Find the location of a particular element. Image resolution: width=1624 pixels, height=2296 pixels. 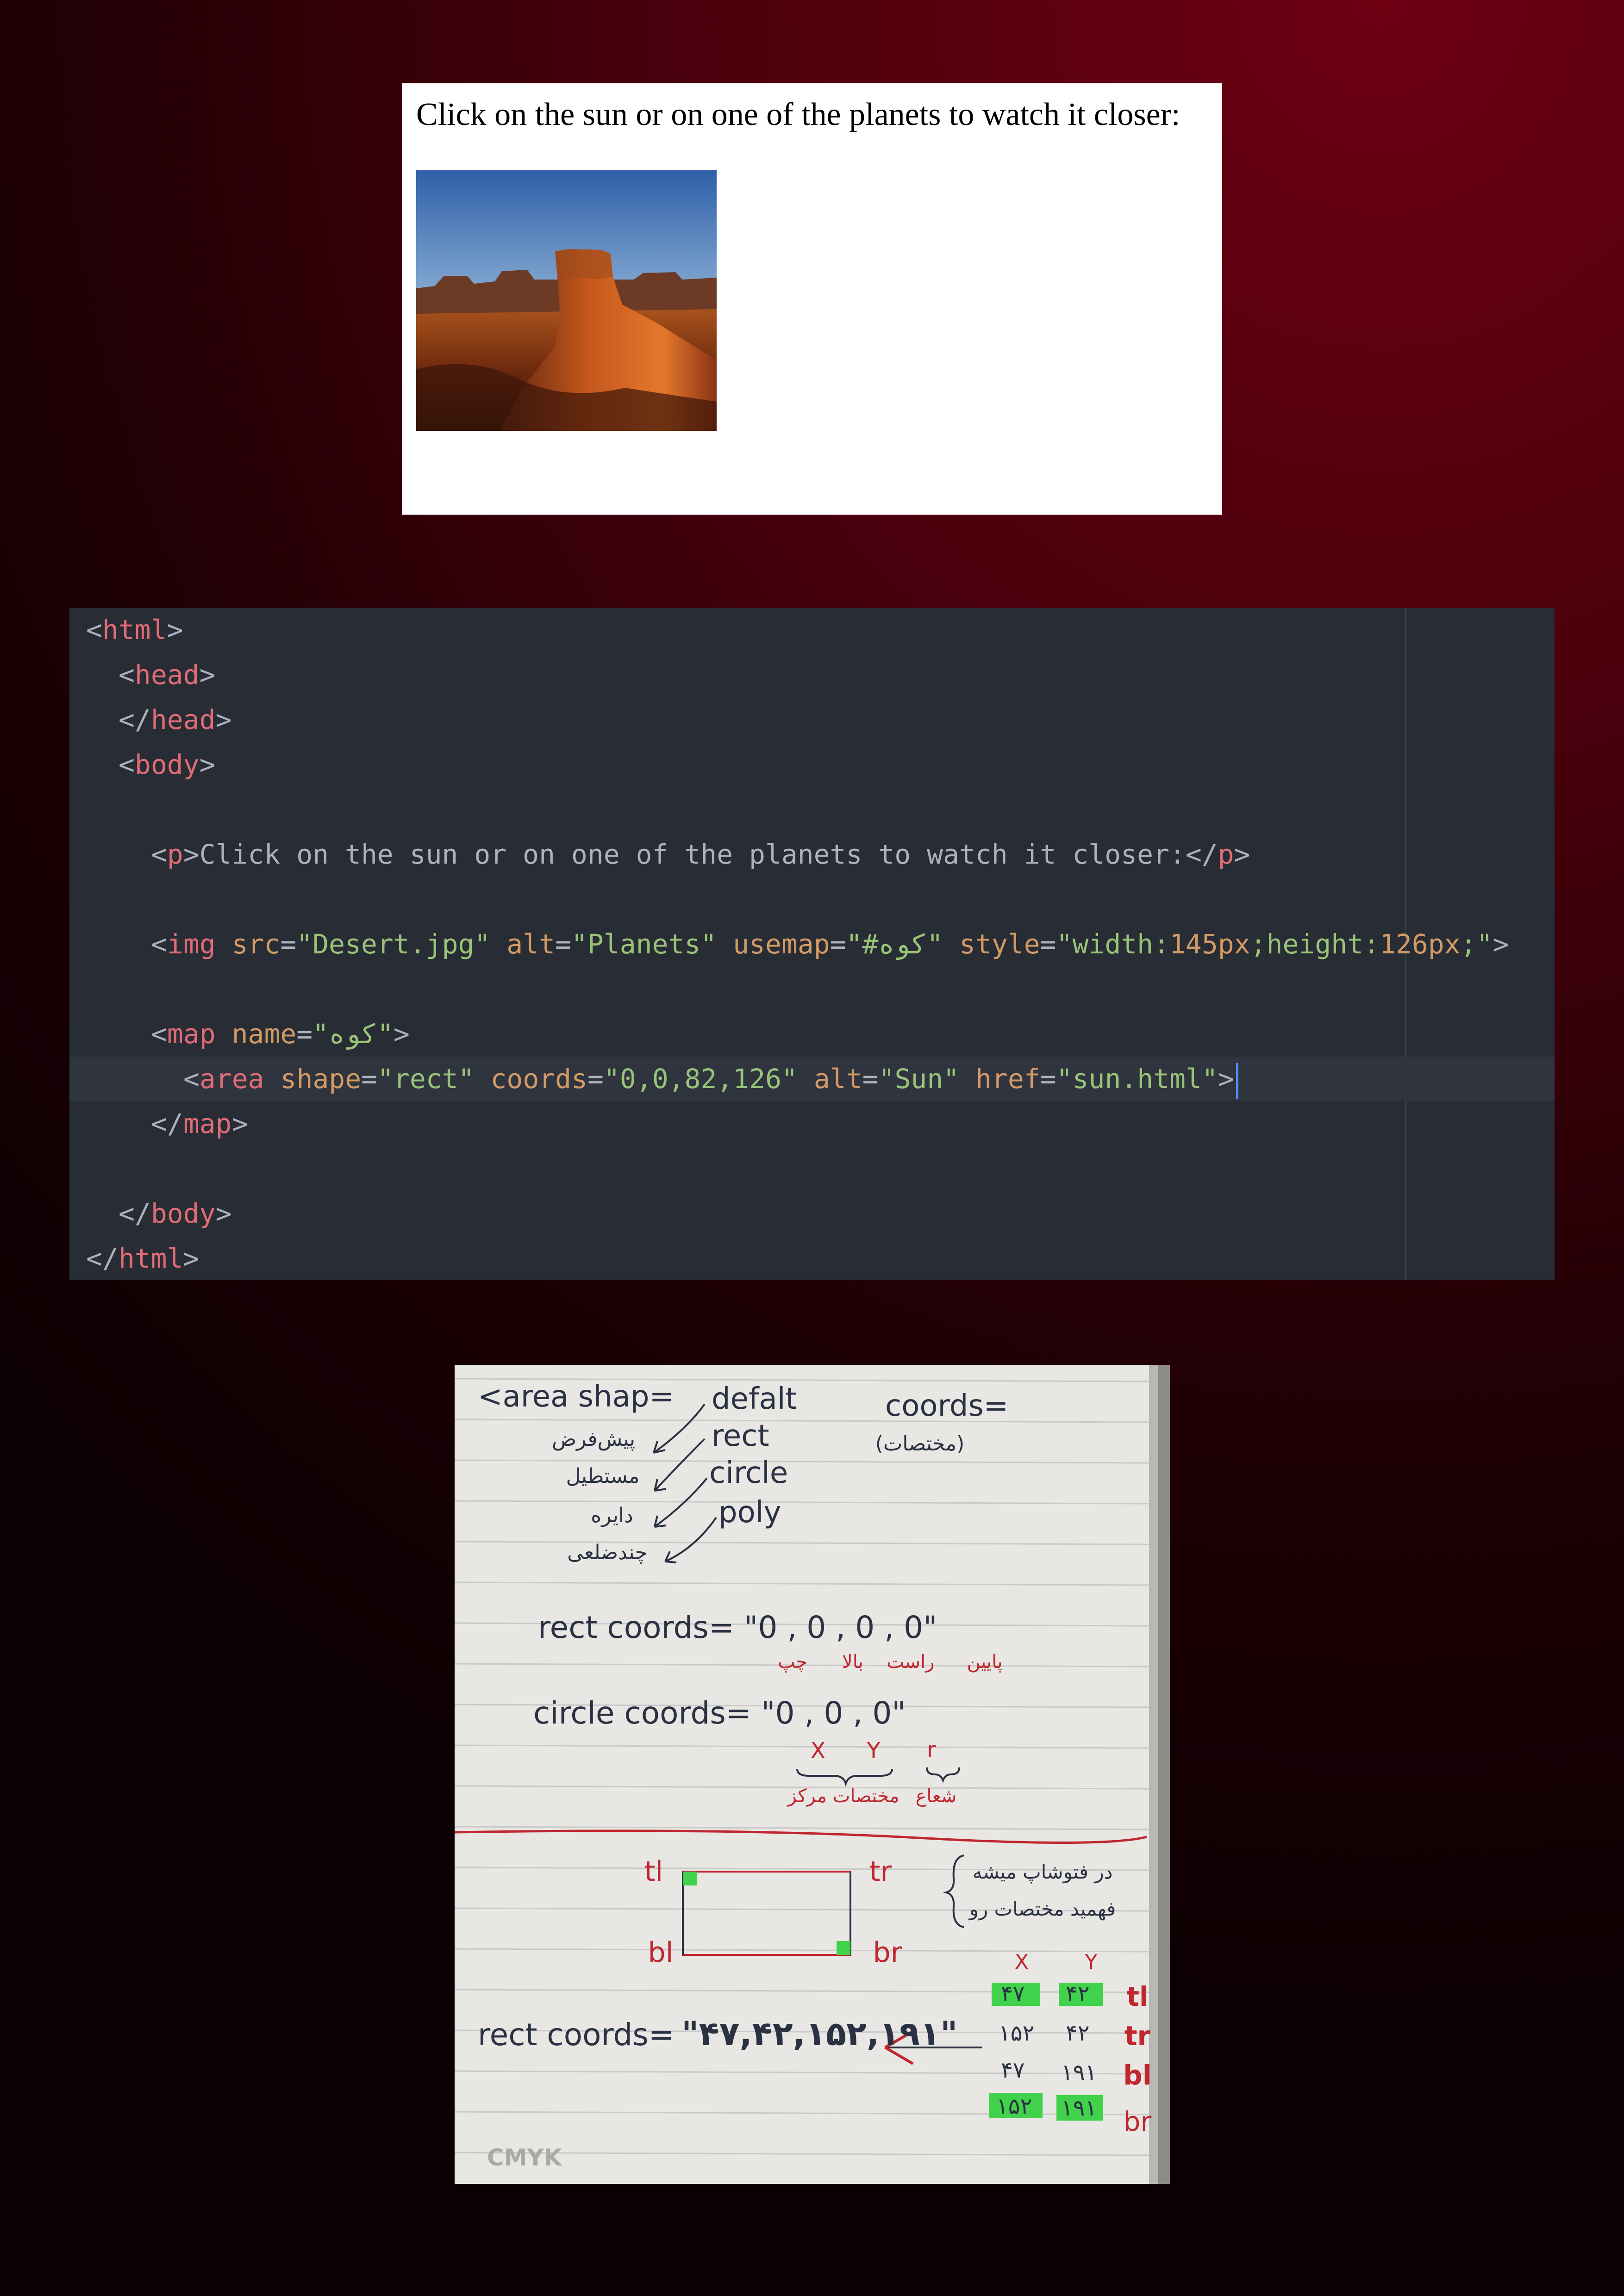

circle-var-r: r is located at coordinates (931, 1750).